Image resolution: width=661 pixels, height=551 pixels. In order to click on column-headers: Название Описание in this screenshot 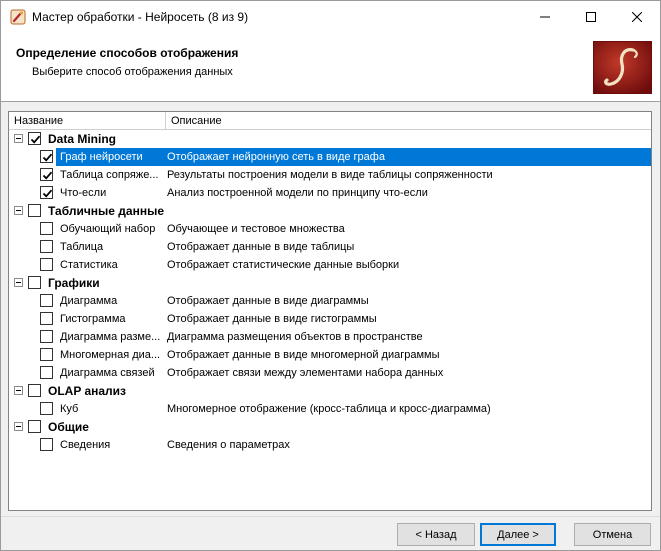, I will do `click(330, 121)`.